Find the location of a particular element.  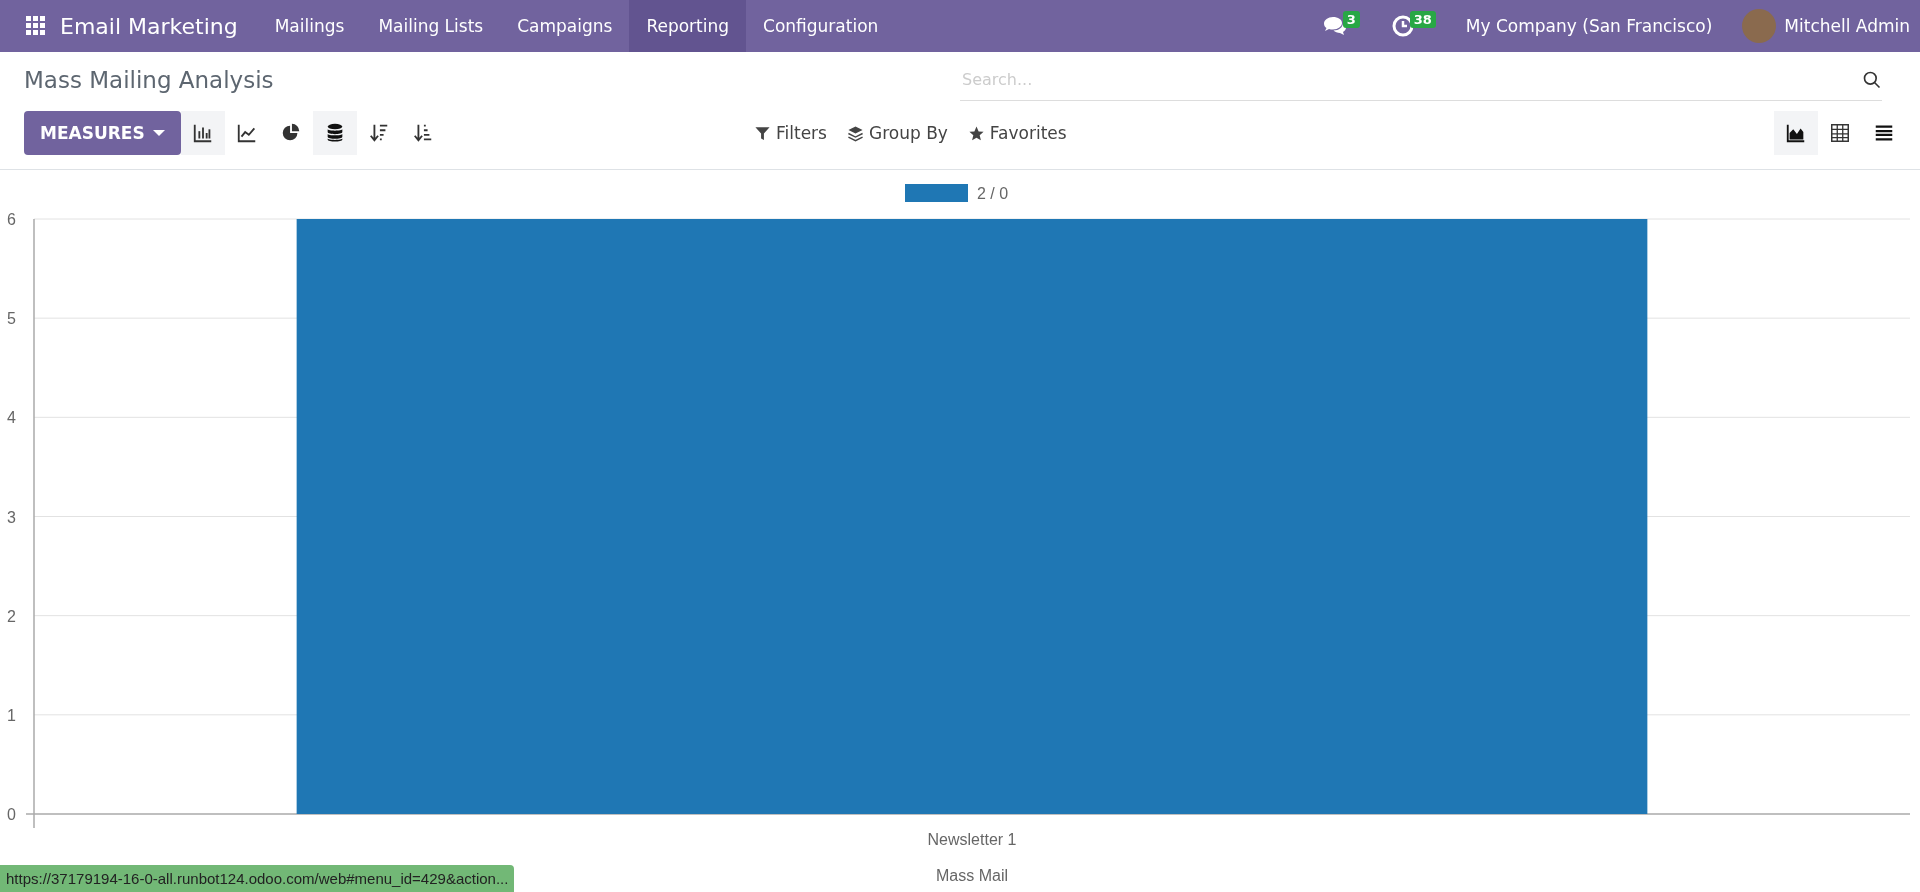

page-title: Mass Mailing Analysis is located at coordinates (149, 80).